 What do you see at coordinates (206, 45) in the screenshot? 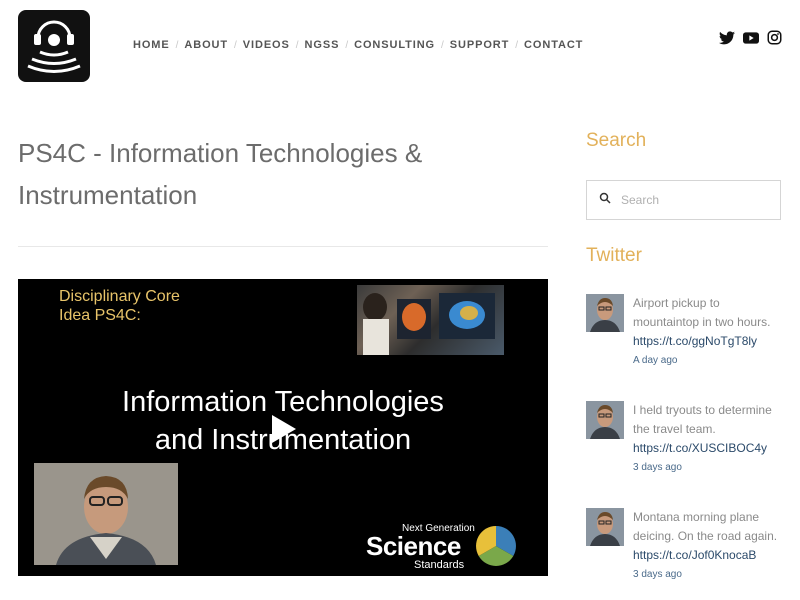
I see `nav-about: ABOUT` at bounding box center [206, 45].